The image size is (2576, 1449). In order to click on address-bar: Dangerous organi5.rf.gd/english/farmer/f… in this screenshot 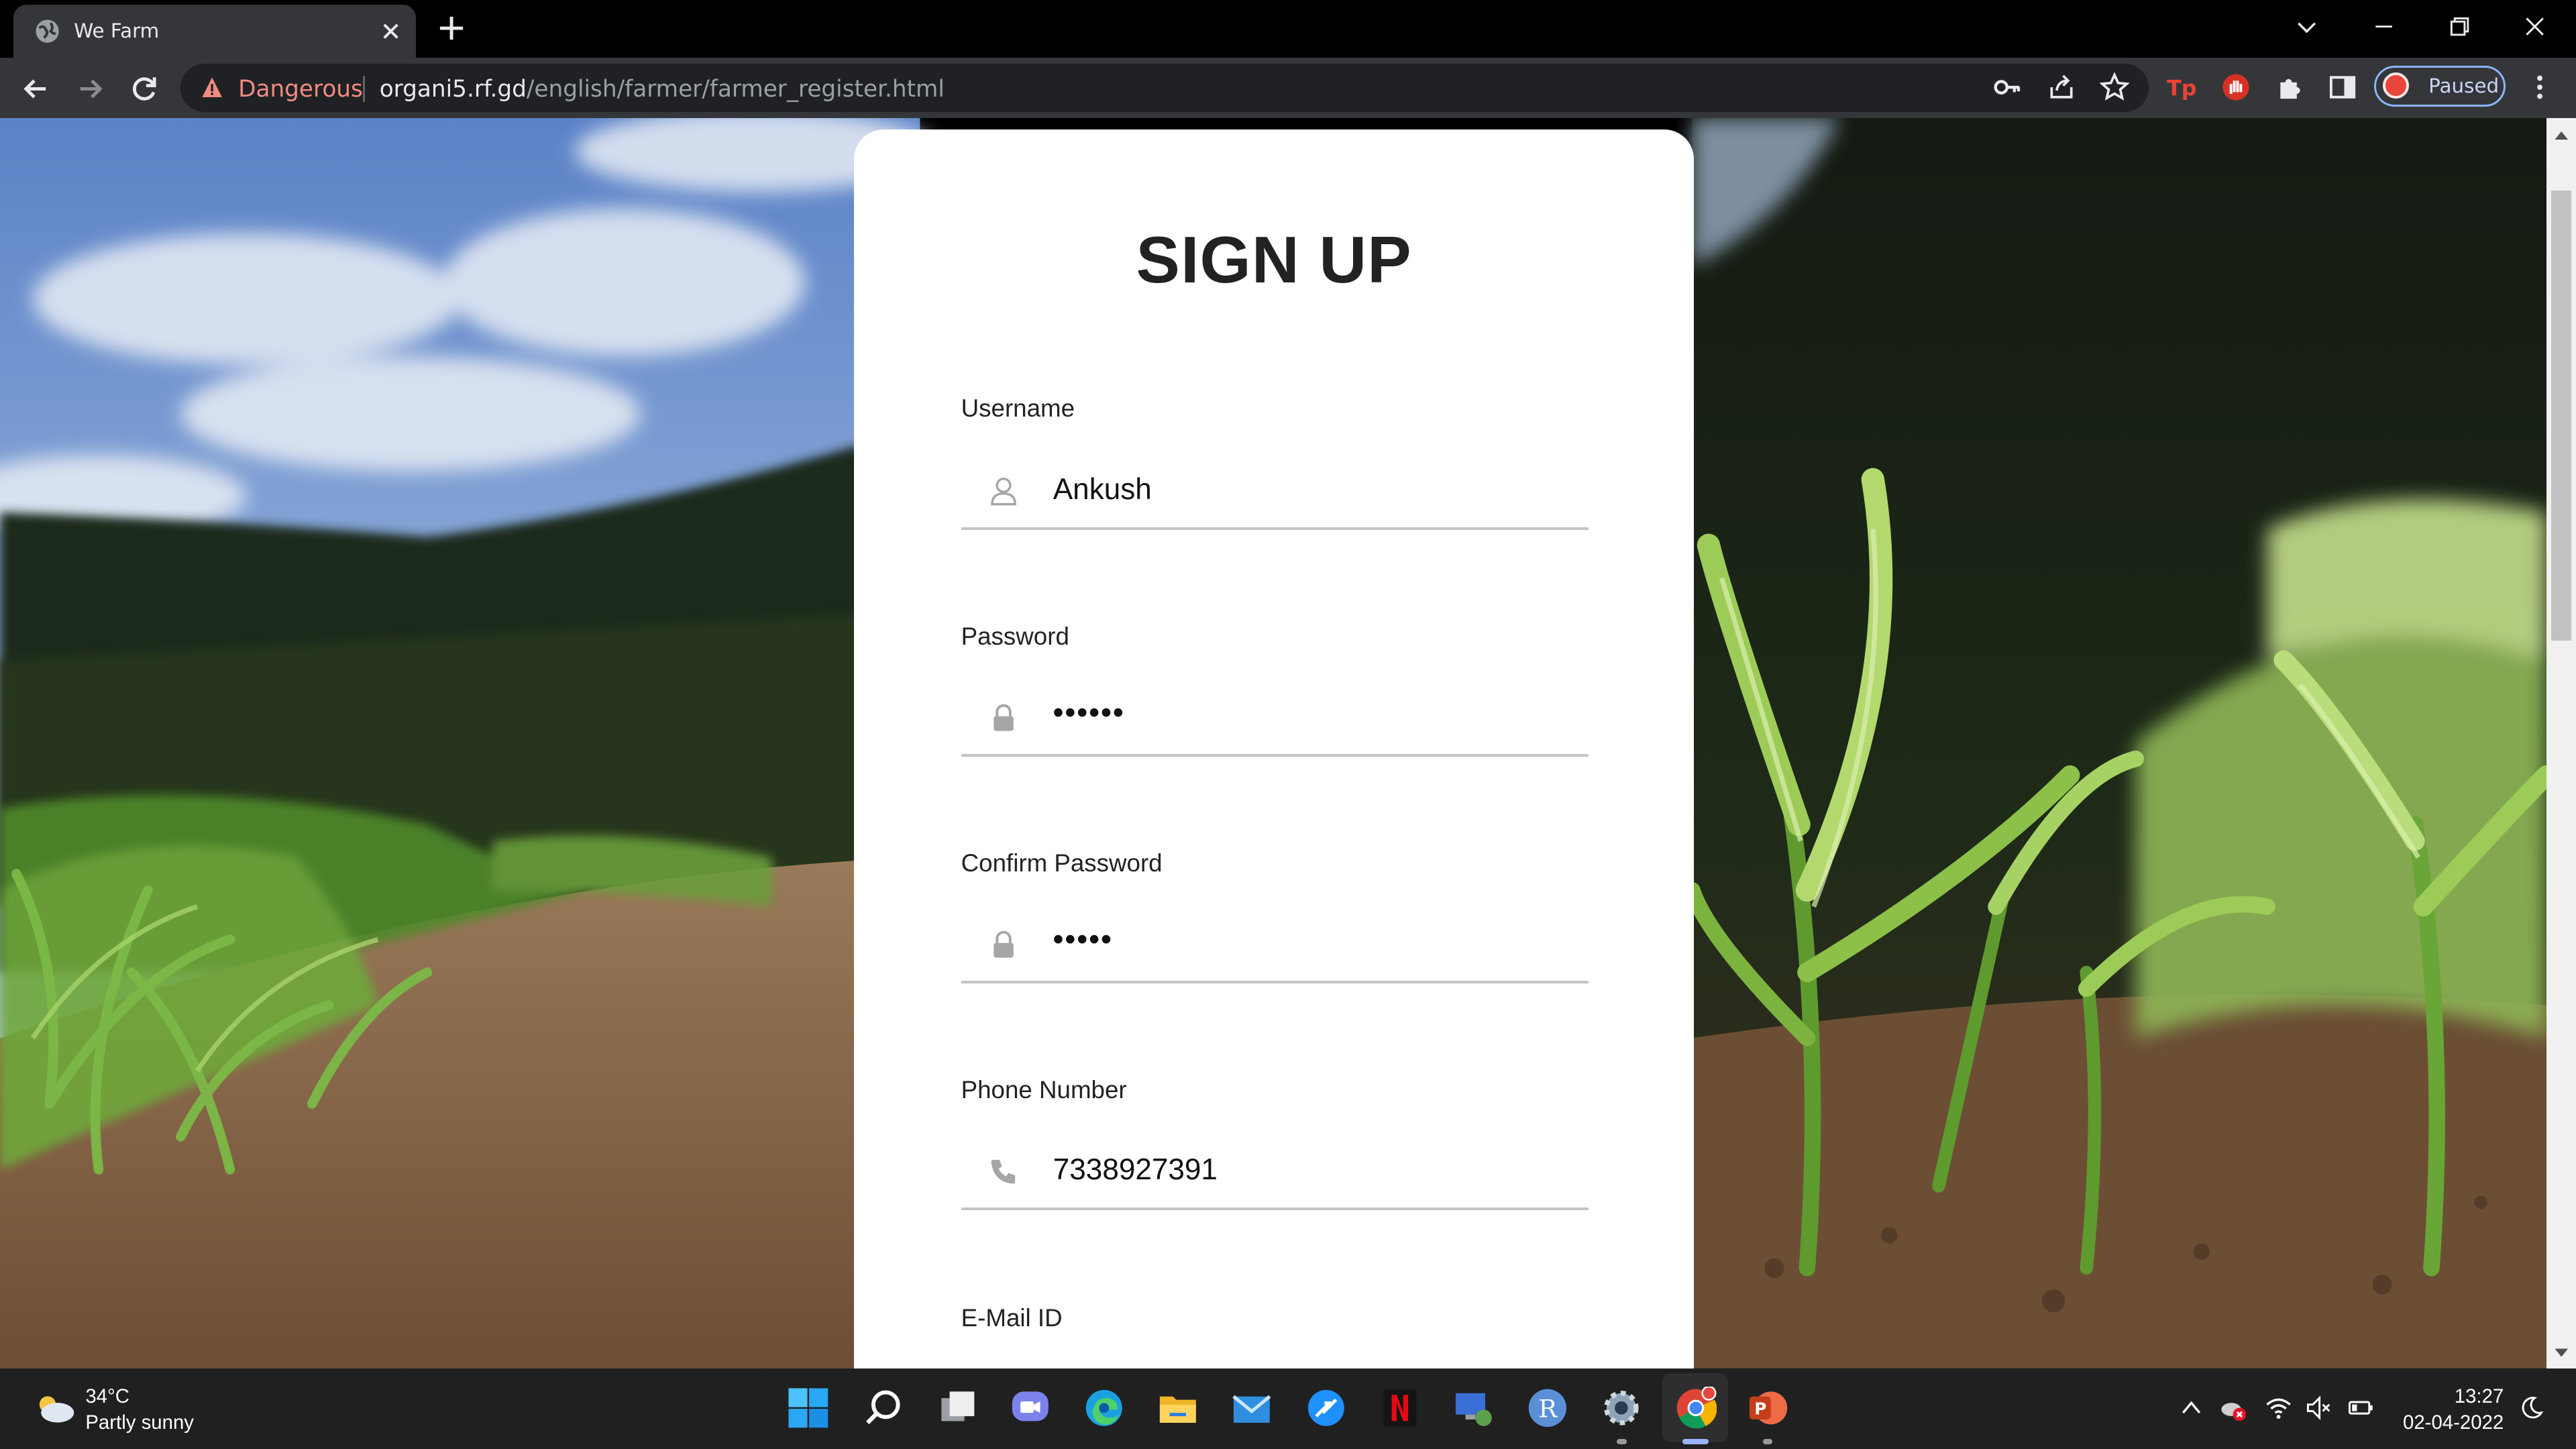, I will do `click(1164, 88)`.